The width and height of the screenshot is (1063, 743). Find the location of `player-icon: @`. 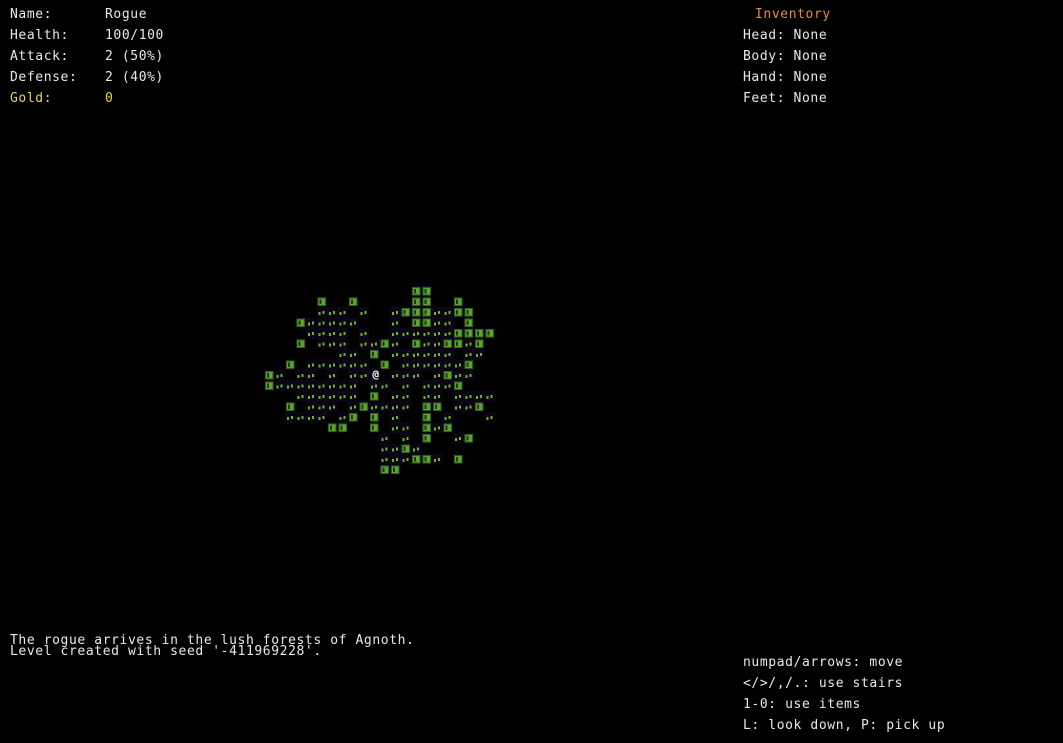

player-icon: @ is located at coordinates (376, 374).